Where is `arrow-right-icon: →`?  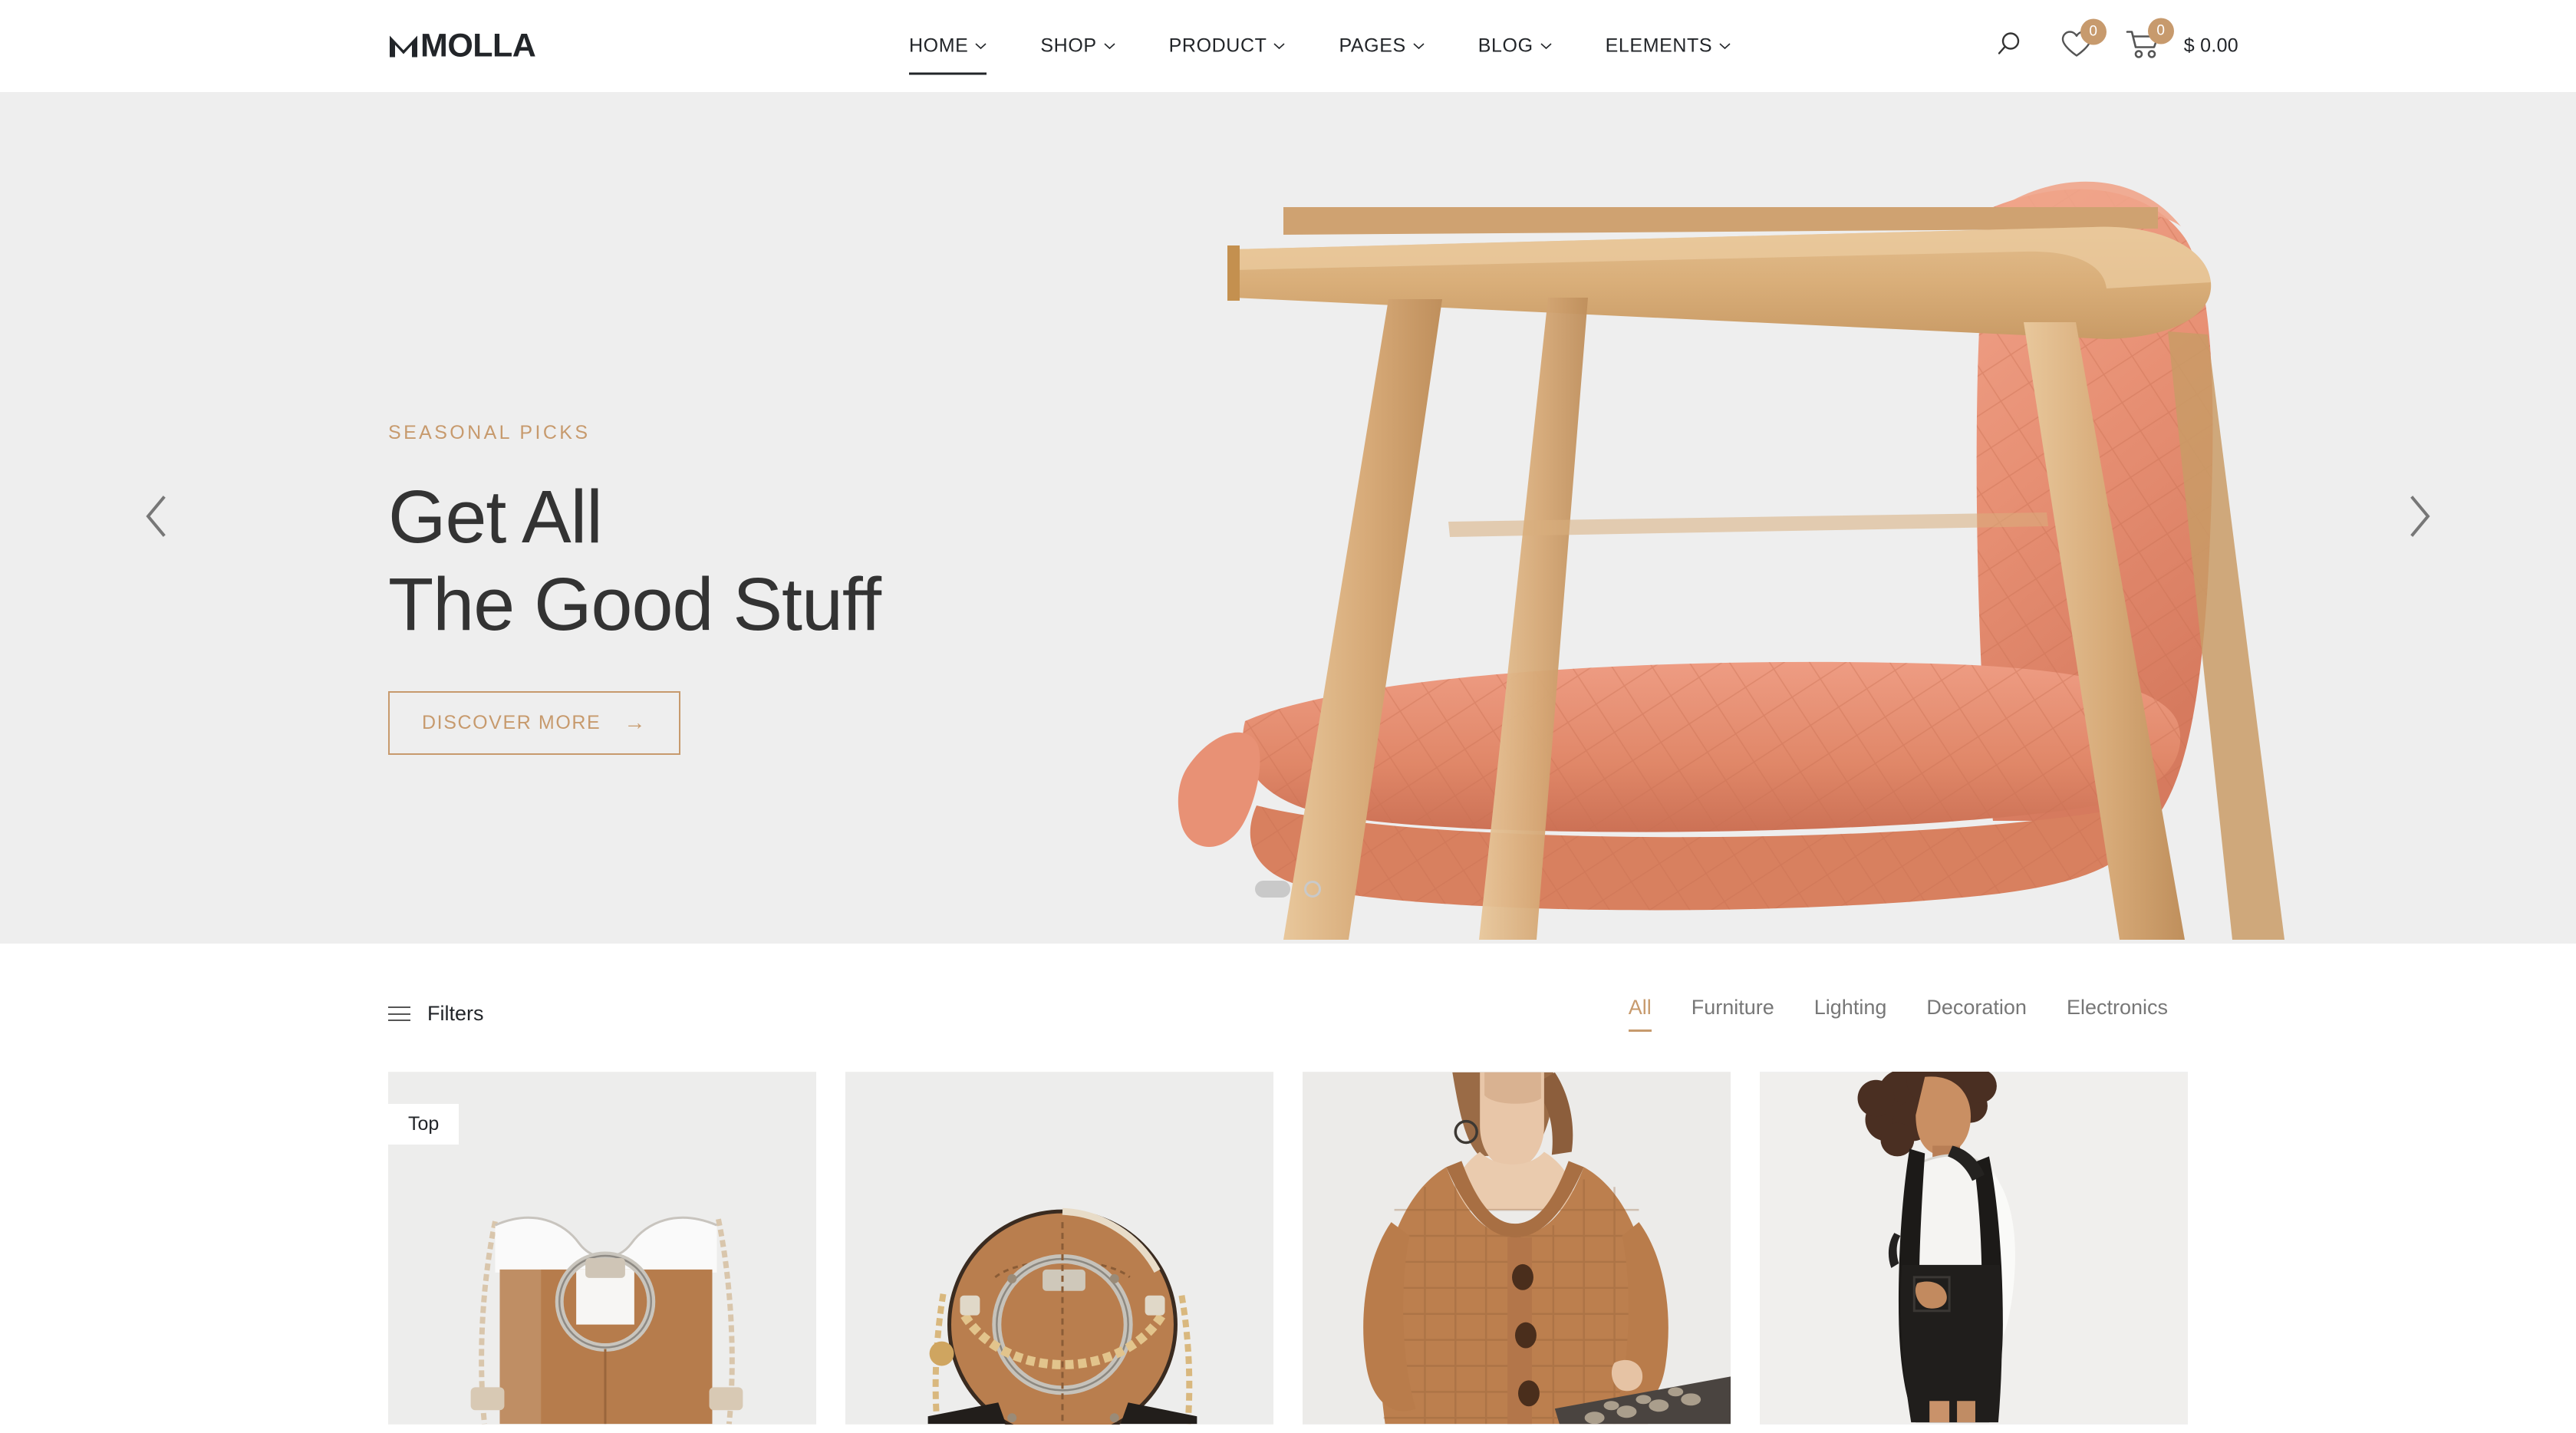
arrow-right-icon: → is located at coordinates (635, 722).